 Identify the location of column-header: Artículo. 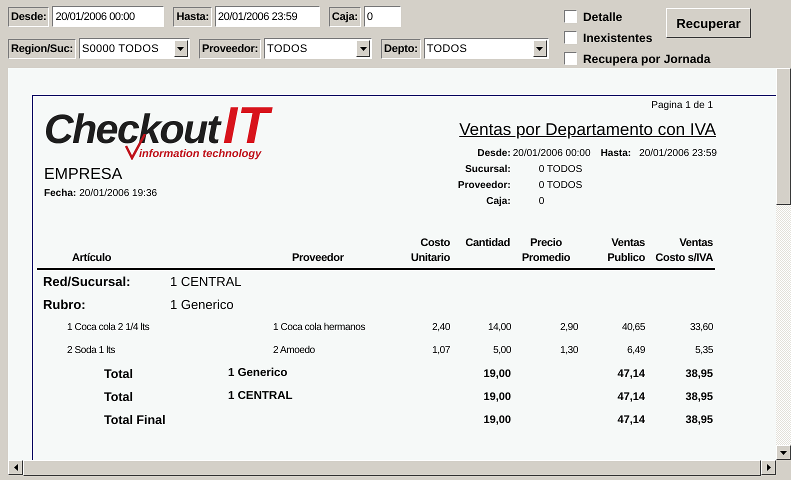
(91, 258).